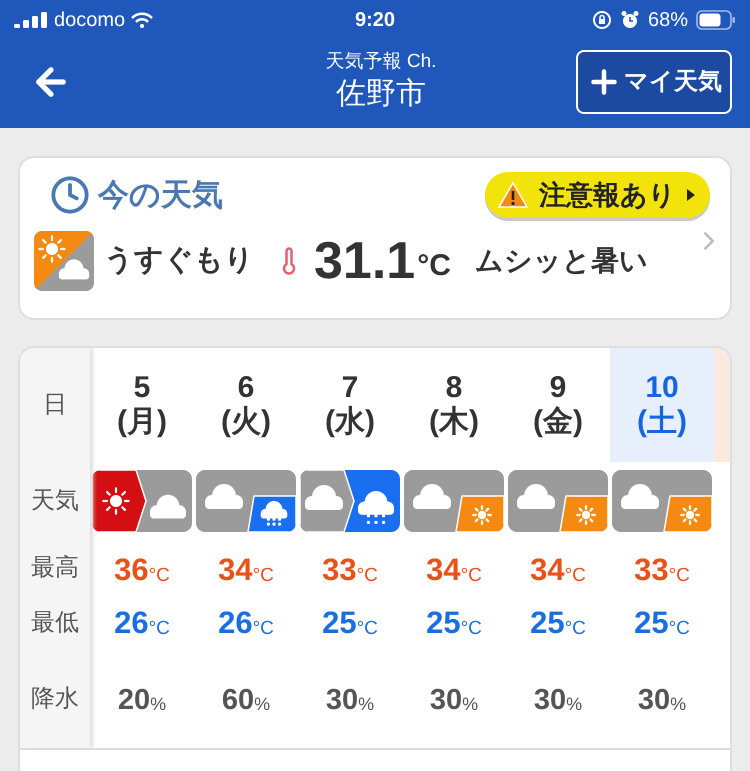  Describe the element at coordinates (662, 422) in the screenshot. I see `weekday-text: (土)` at that location.